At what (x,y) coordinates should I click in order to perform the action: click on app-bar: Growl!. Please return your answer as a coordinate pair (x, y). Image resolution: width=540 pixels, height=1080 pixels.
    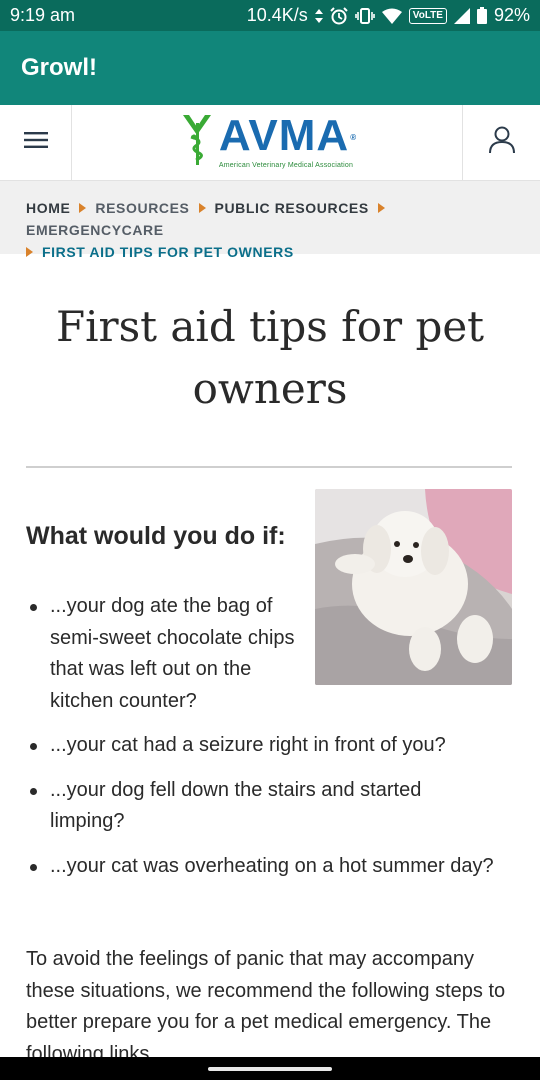
    Looking at the image, I should click on (270, 68).